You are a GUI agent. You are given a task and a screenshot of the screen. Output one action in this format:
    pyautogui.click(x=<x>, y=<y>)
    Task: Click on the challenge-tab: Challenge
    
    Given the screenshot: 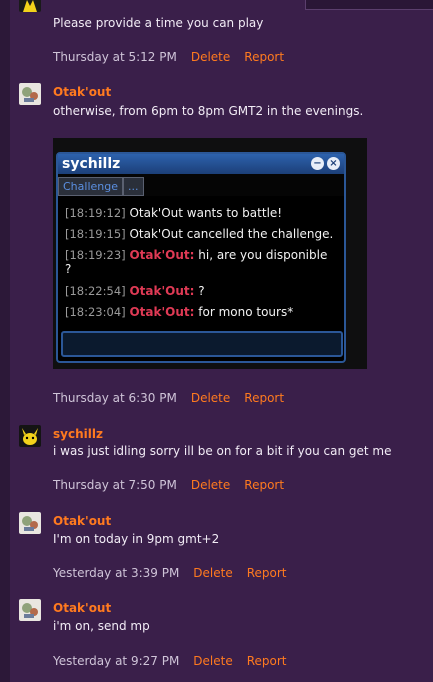 What is the action you would take?
    pyautogui.click(x=90, y=186)
    